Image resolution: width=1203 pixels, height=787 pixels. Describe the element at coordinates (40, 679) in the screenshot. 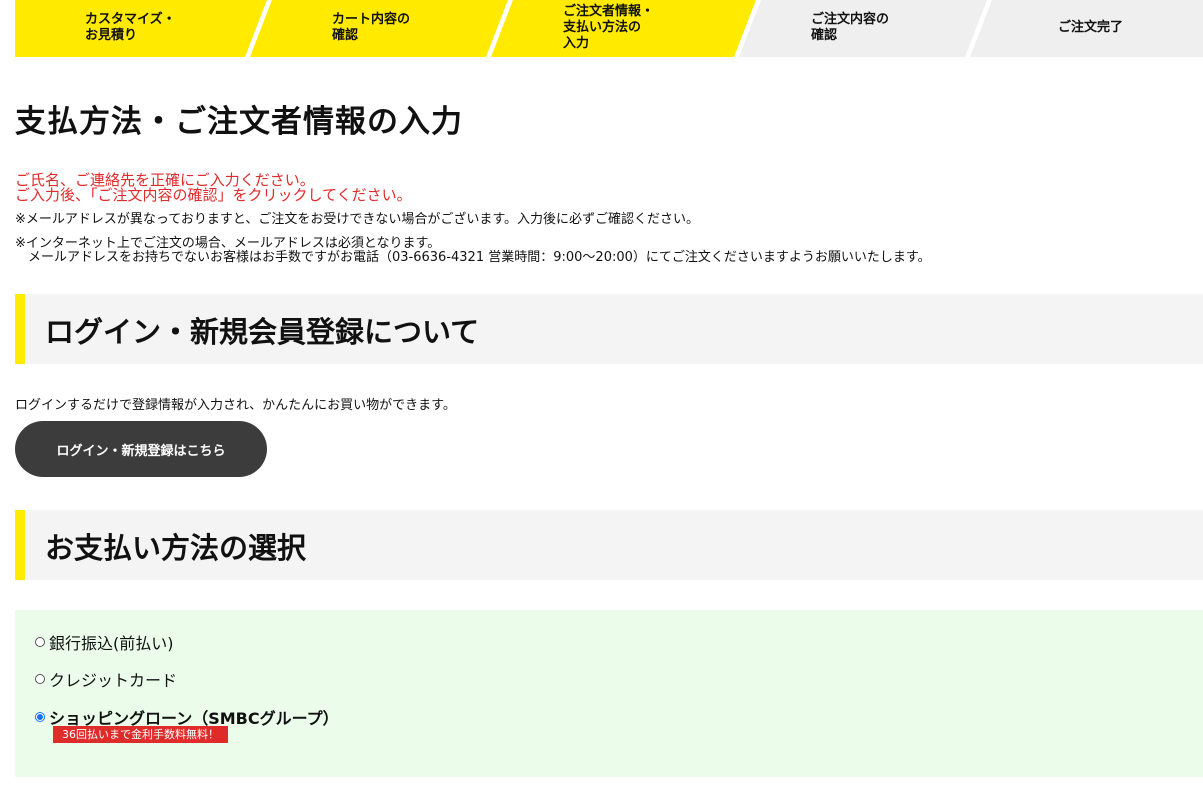

I see `radio-credit-card` at that location.